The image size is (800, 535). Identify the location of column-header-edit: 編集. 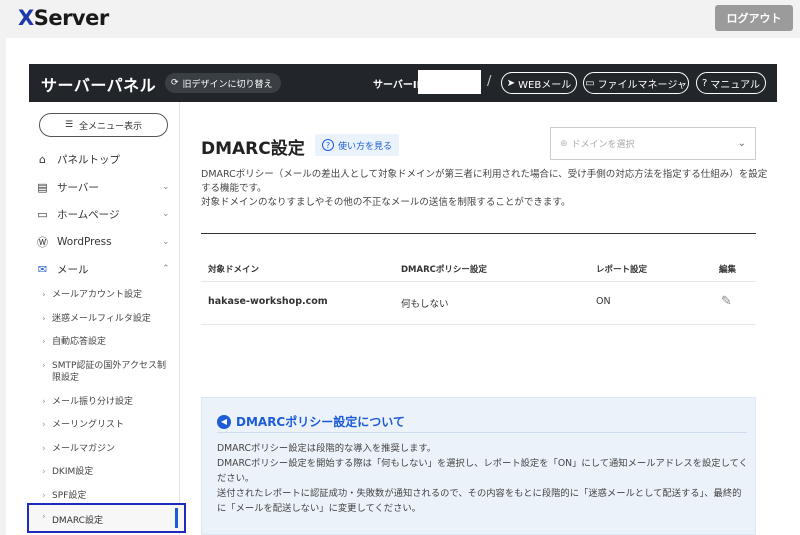
(728, 270).